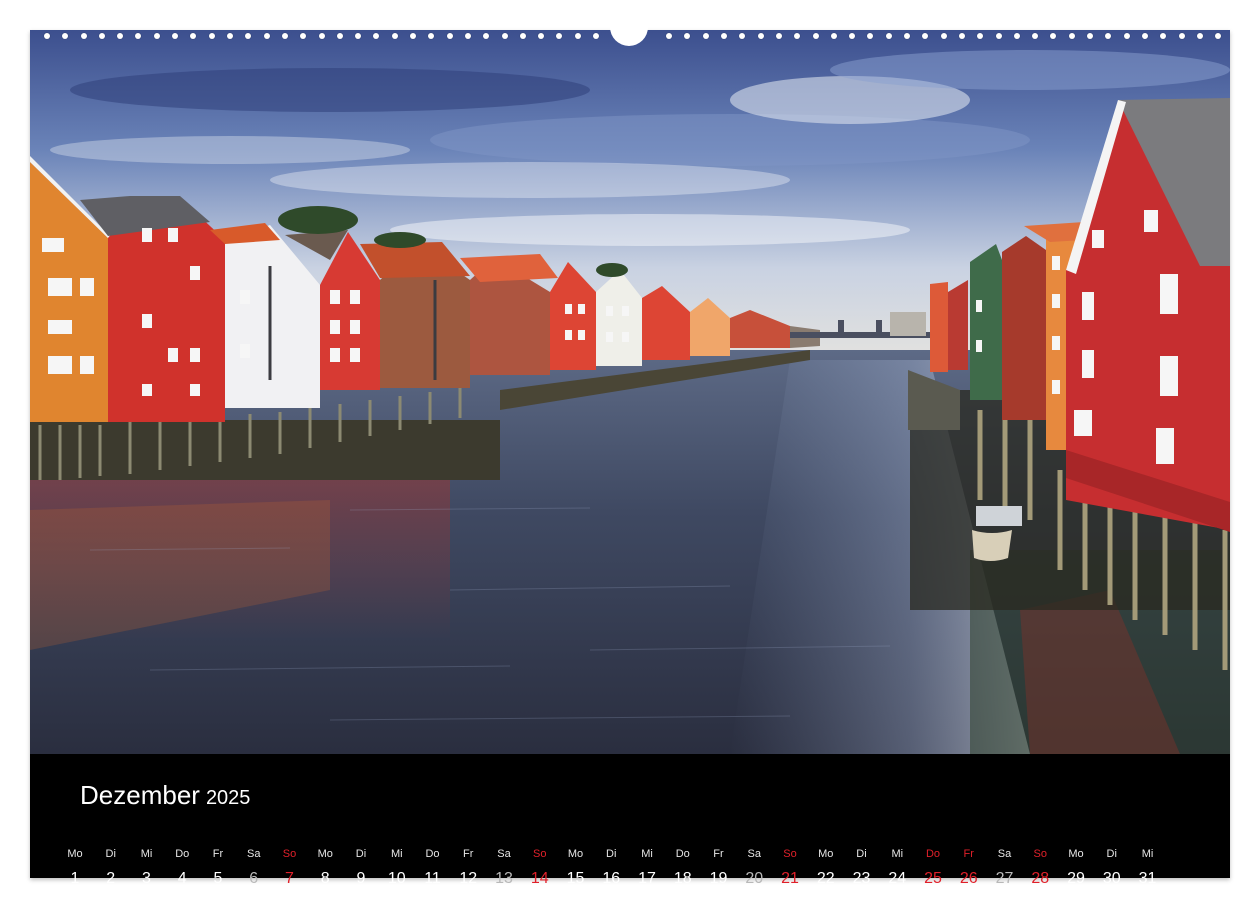 The width and height of the screenshot is (1260, 908). What do you see at coordinates (228, 798) in the screenshot?
I see `year: 2025` at bounding box center [228, 798].